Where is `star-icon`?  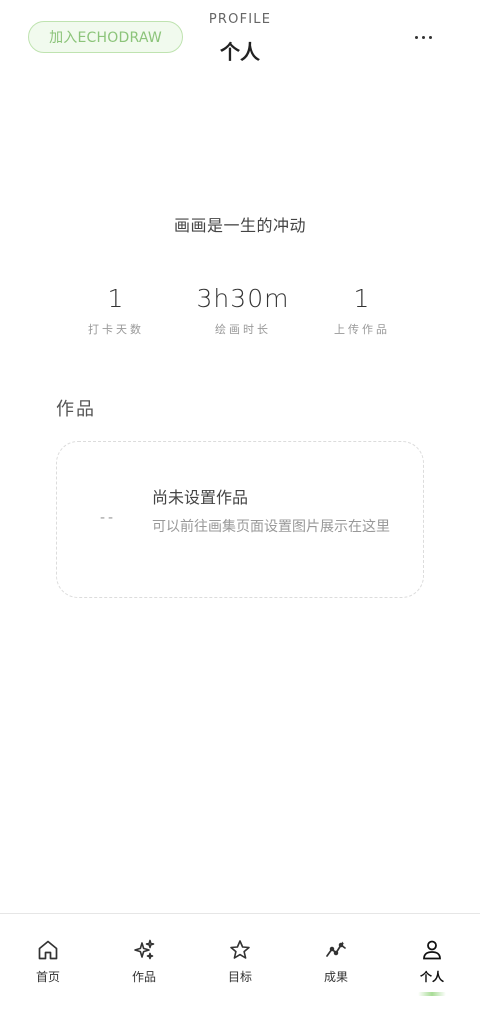
star-icon is located at coordinates (240, 949).